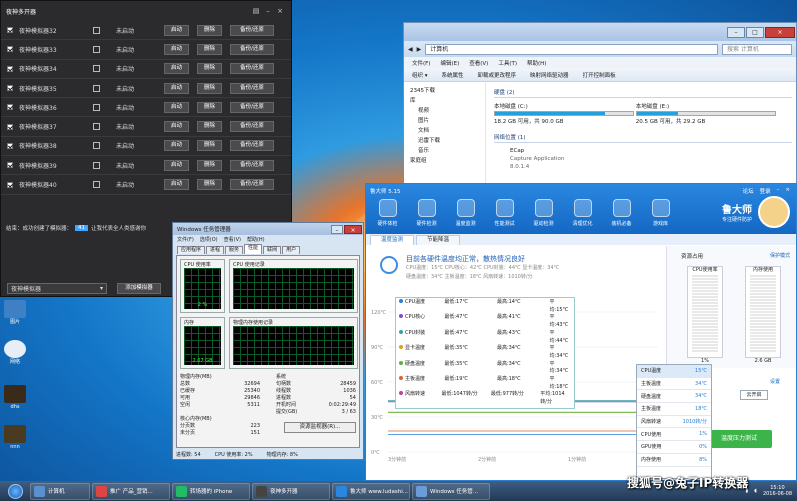 The height and width of the screenshot is (501, 797). I want to click on nav-item-thunder: 迅雷下载, so click(447, 141).